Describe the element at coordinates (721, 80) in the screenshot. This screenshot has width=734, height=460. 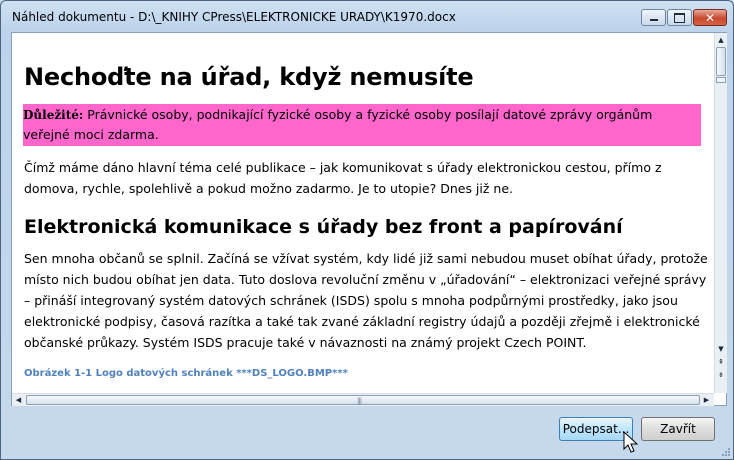
I see `vertical-scroll-thumb-grip` at that location.